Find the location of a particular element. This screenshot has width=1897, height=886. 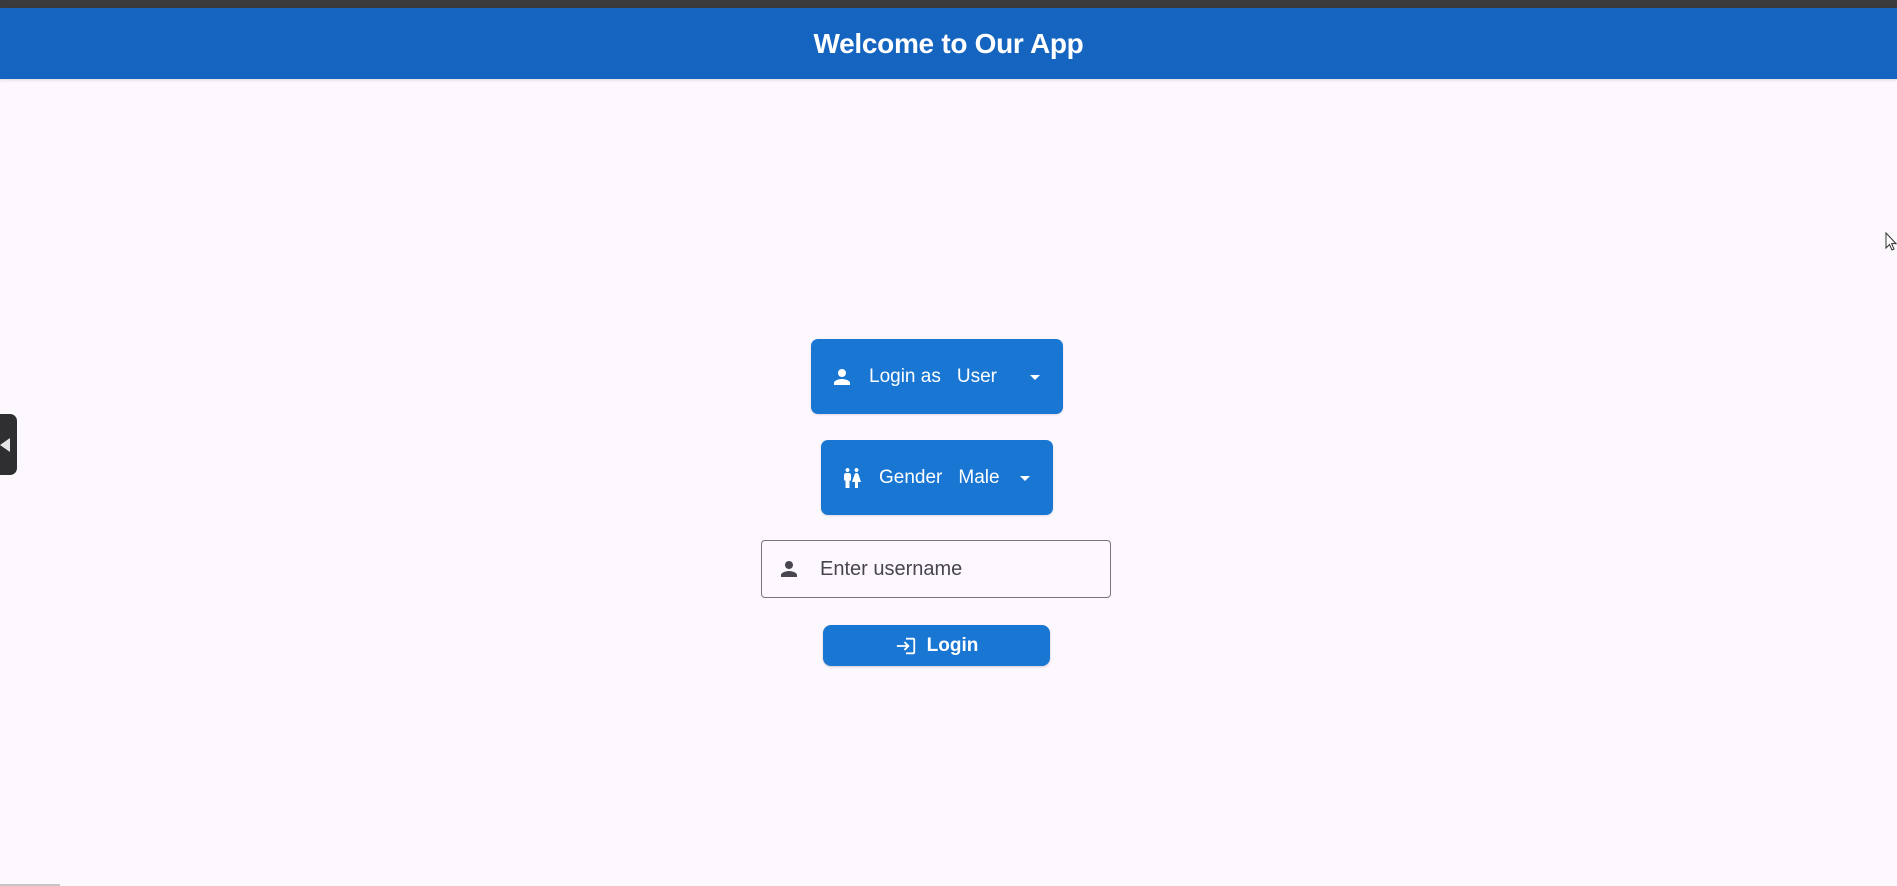

login-button: Login is located at coordinates (936, 645).